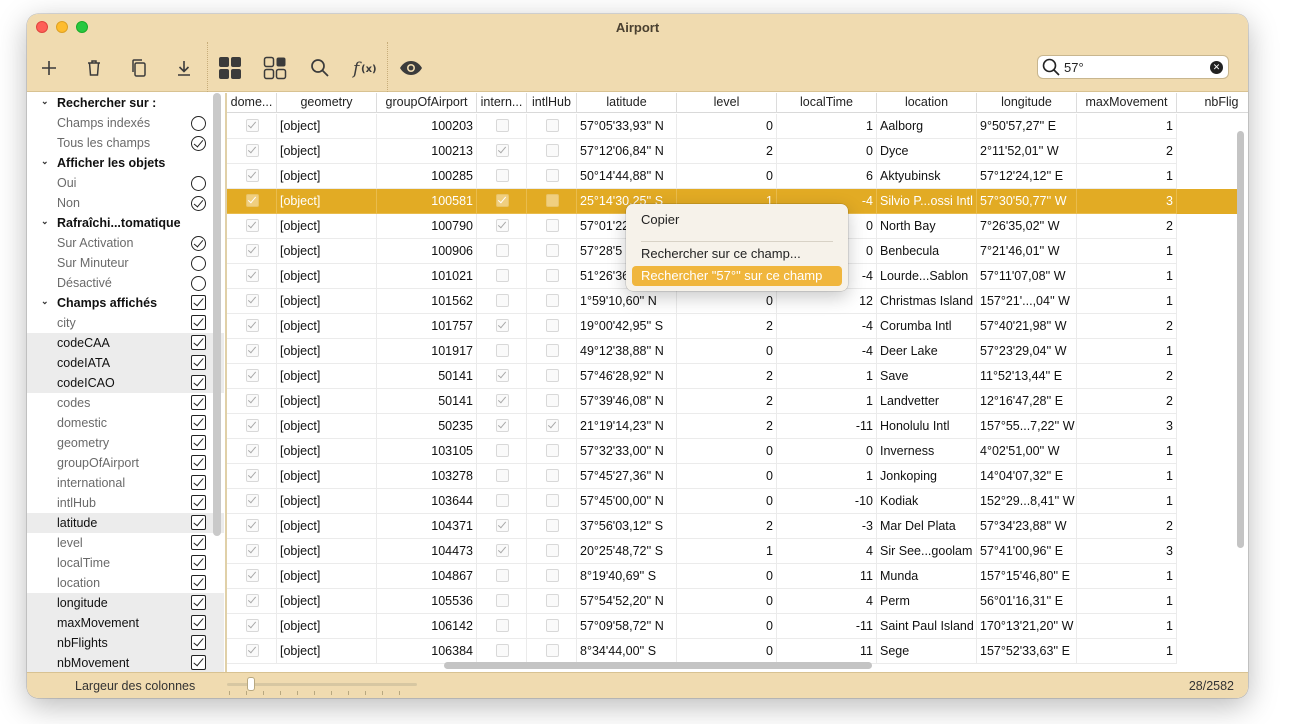 The height and width of the screenshot is (724, 1293). What do you see at coordinates (427, 176) in the screenshot?
I see `table-cell: 100285` at bounding box center [427, 176].